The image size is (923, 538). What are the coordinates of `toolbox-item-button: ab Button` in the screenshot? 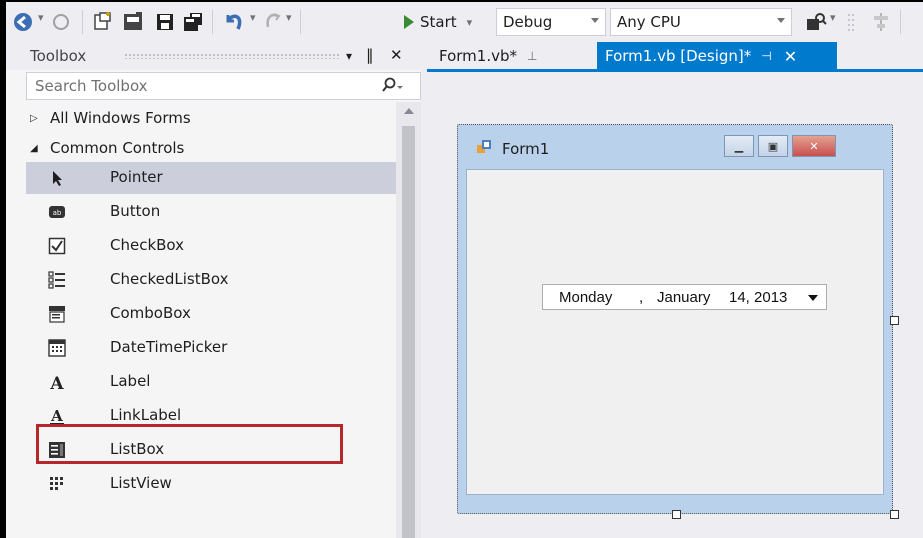 It's located at (211, 212).